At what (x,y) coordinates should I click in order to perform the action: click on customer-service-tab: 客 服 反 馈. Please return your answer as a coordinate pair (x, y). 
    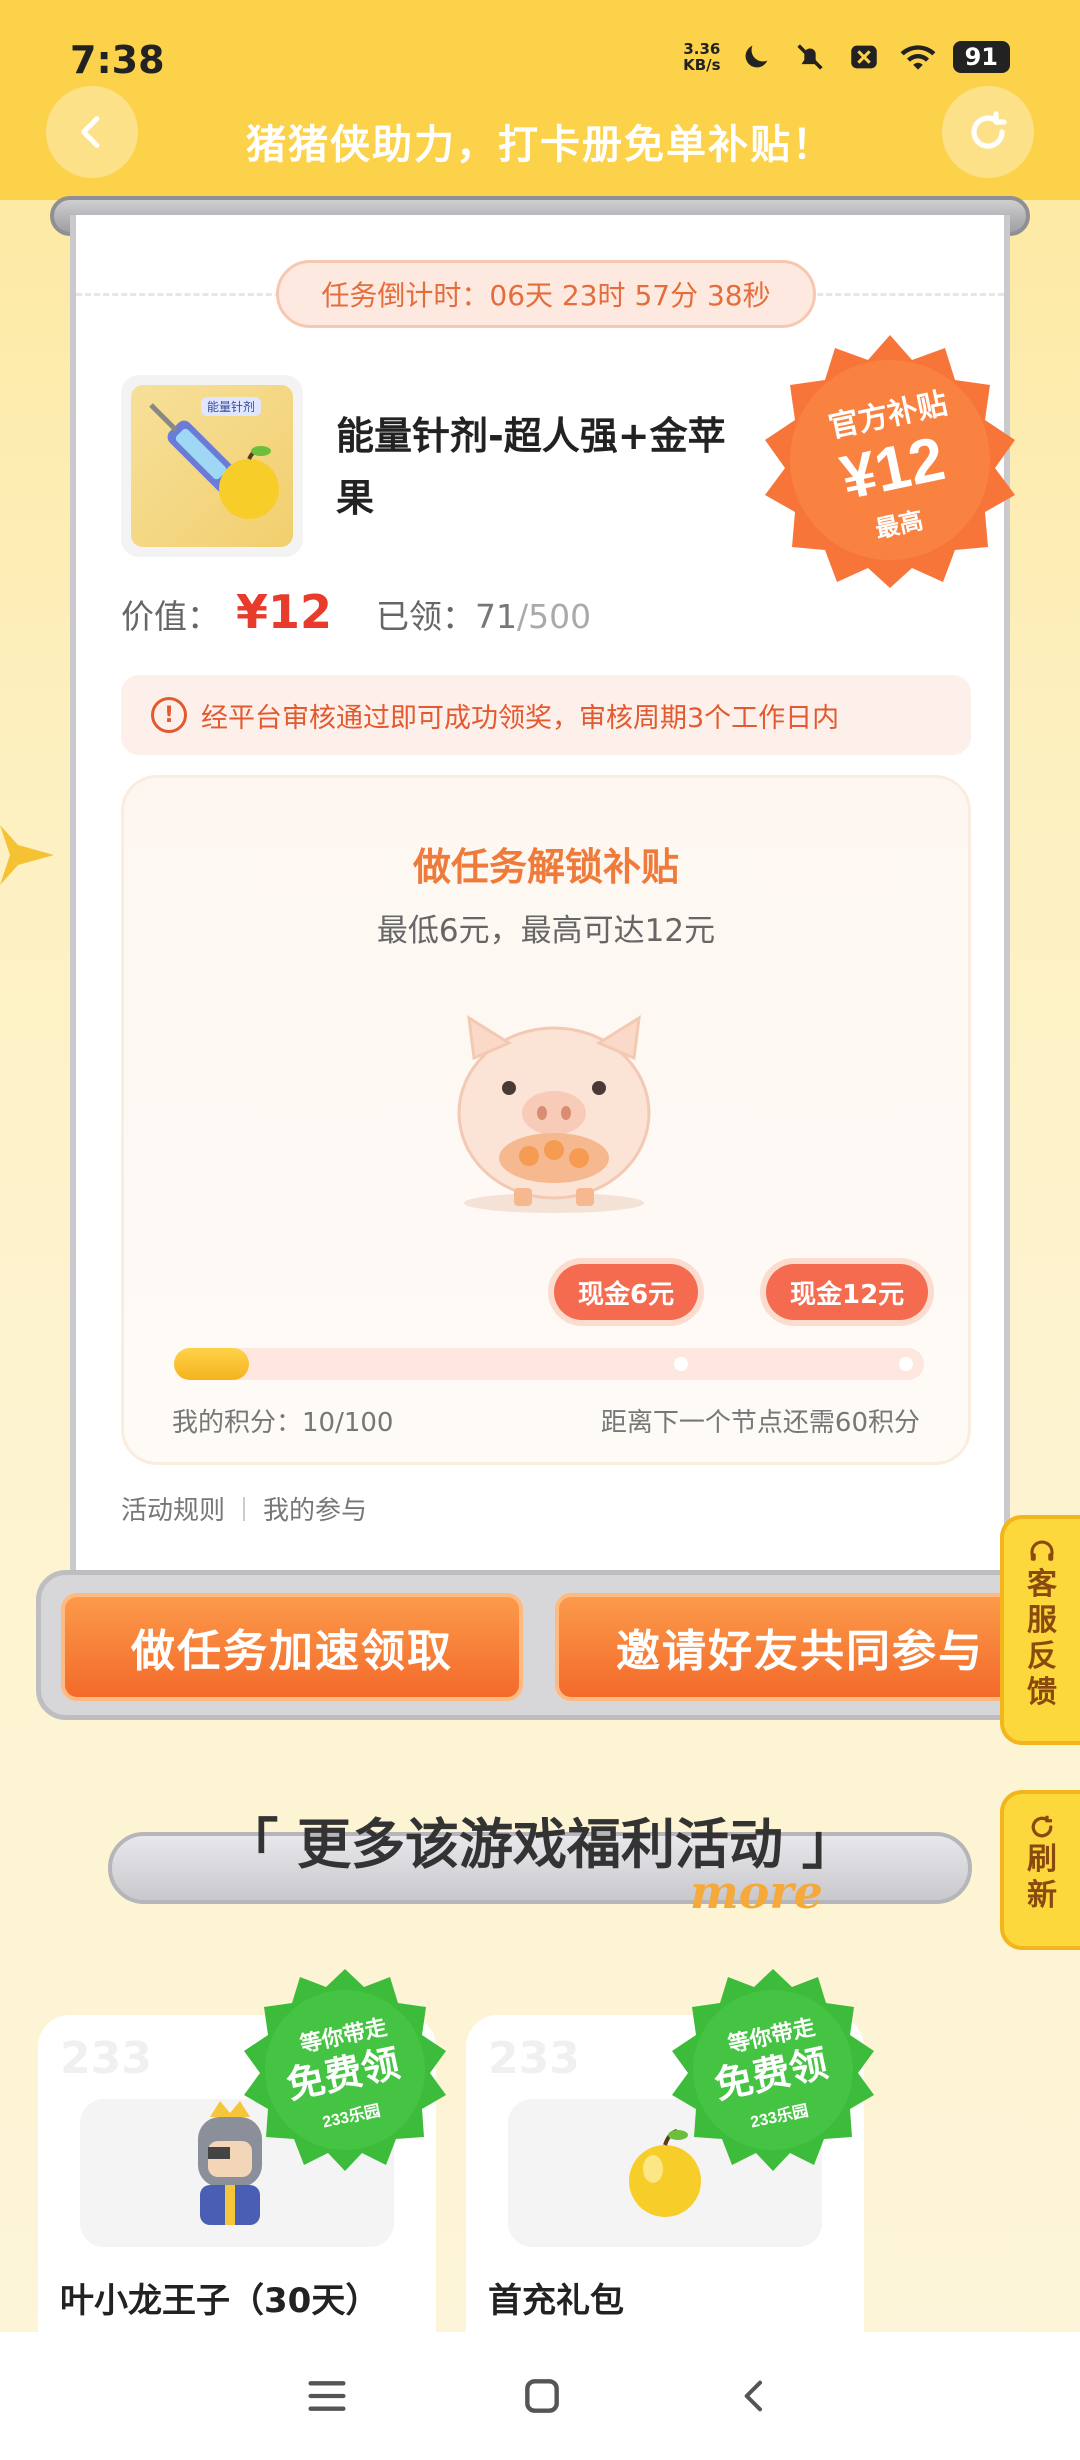
    Looking at the image, I should click on (1040, 1630).